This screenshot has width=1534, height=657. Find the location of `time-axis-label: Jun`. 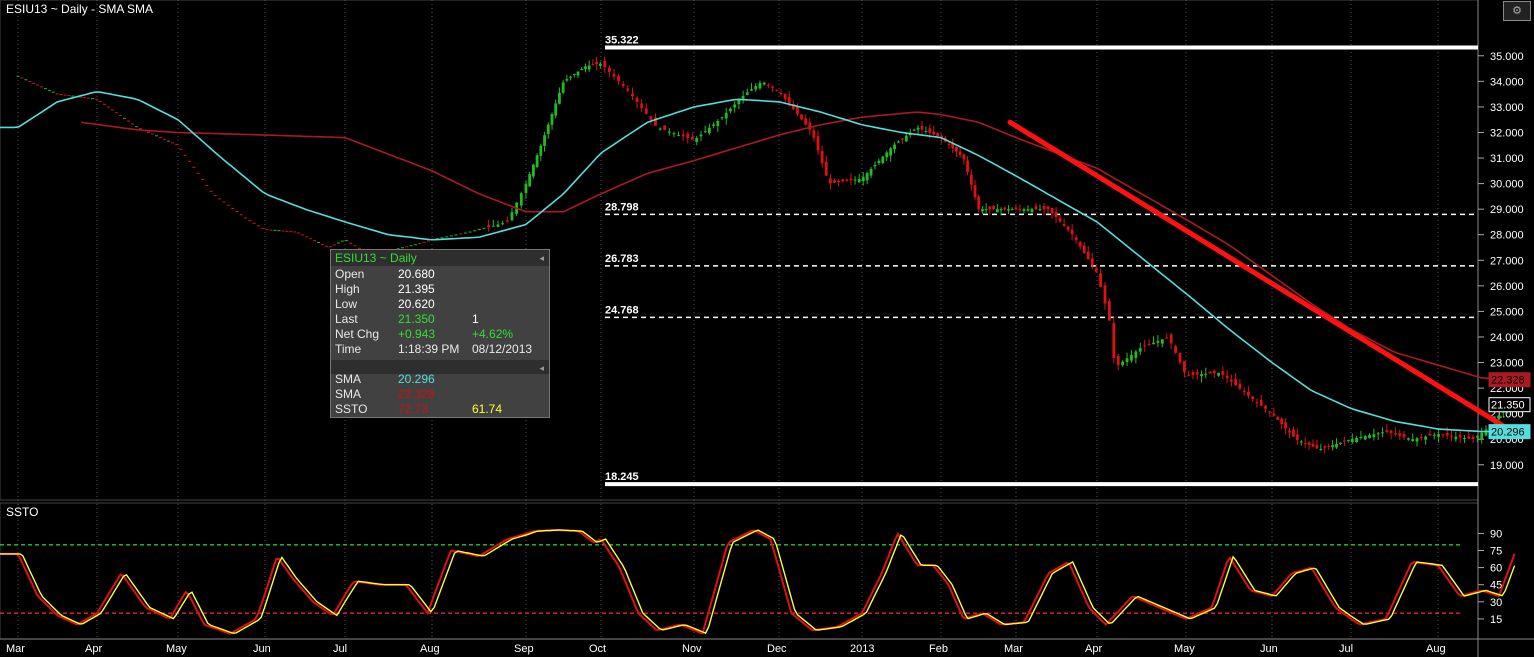

time-axis-label: Jun is located at coordinates (262, 649).